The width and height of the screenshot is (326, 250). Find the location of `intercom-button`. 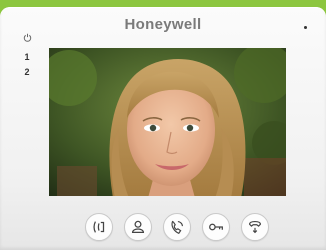

intercom-button is located at coordinates (177, 227).